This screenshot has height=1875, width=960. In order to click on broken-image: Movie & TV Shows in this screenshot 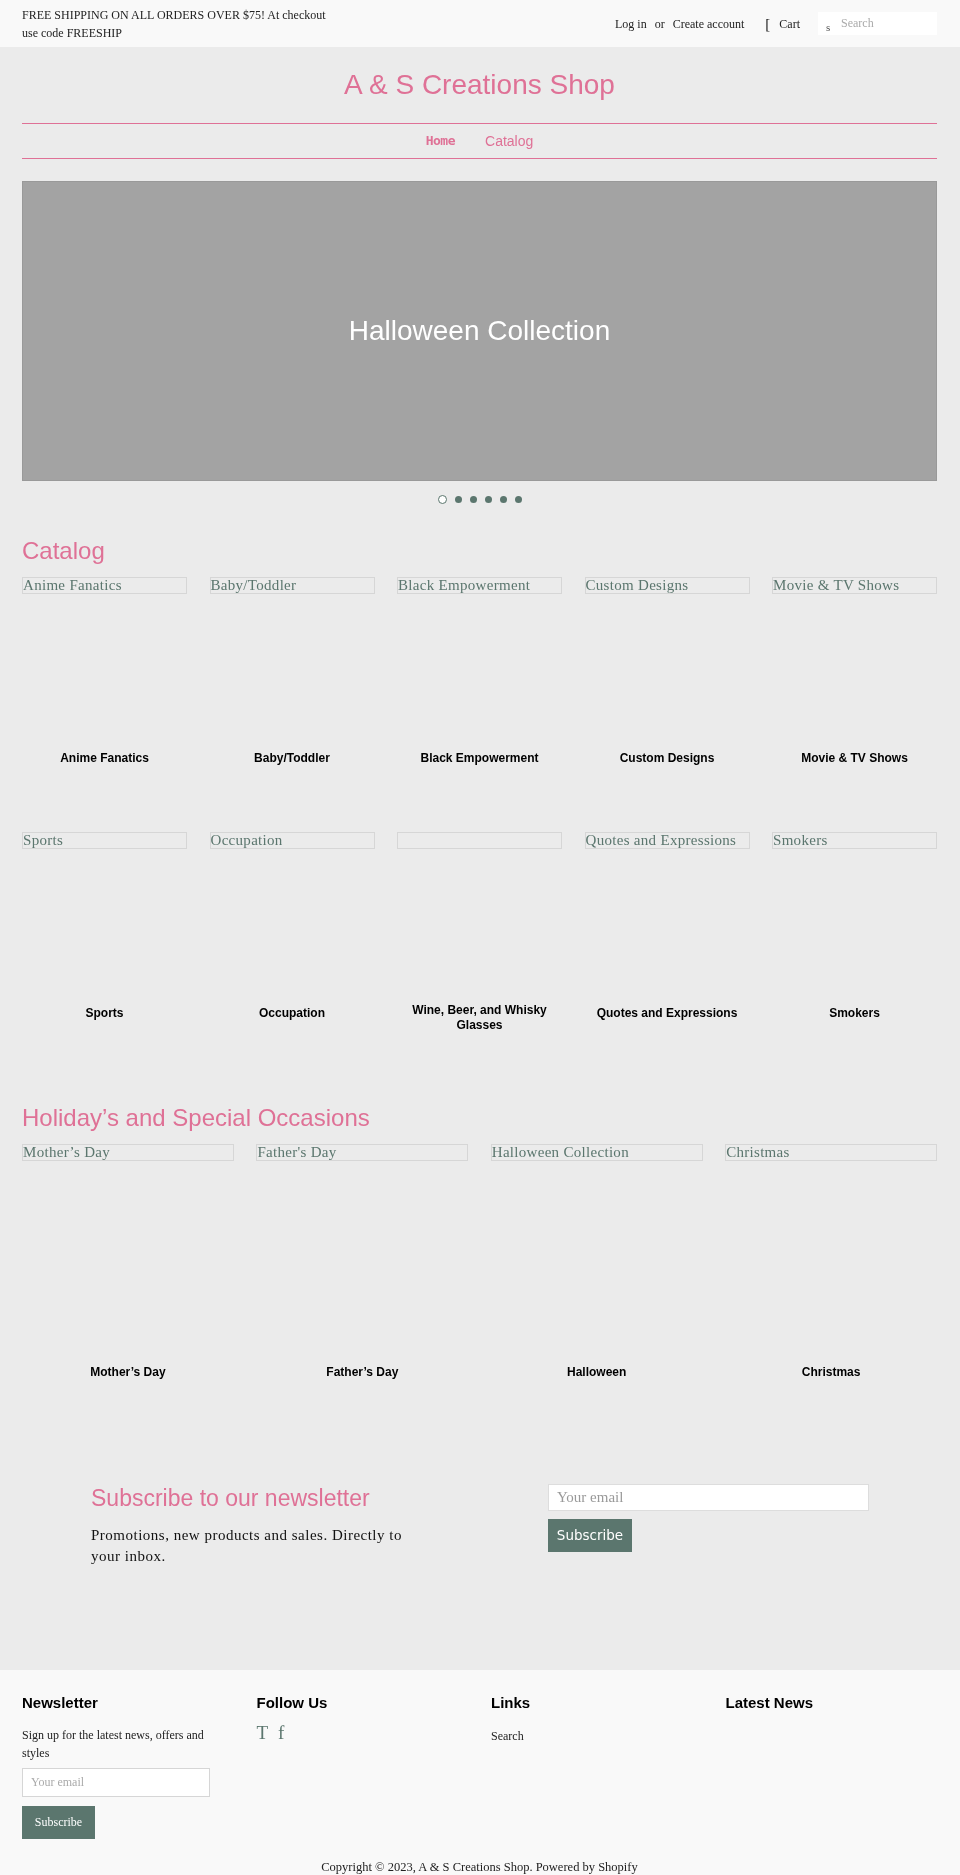, I will do `click(854, 585)`.